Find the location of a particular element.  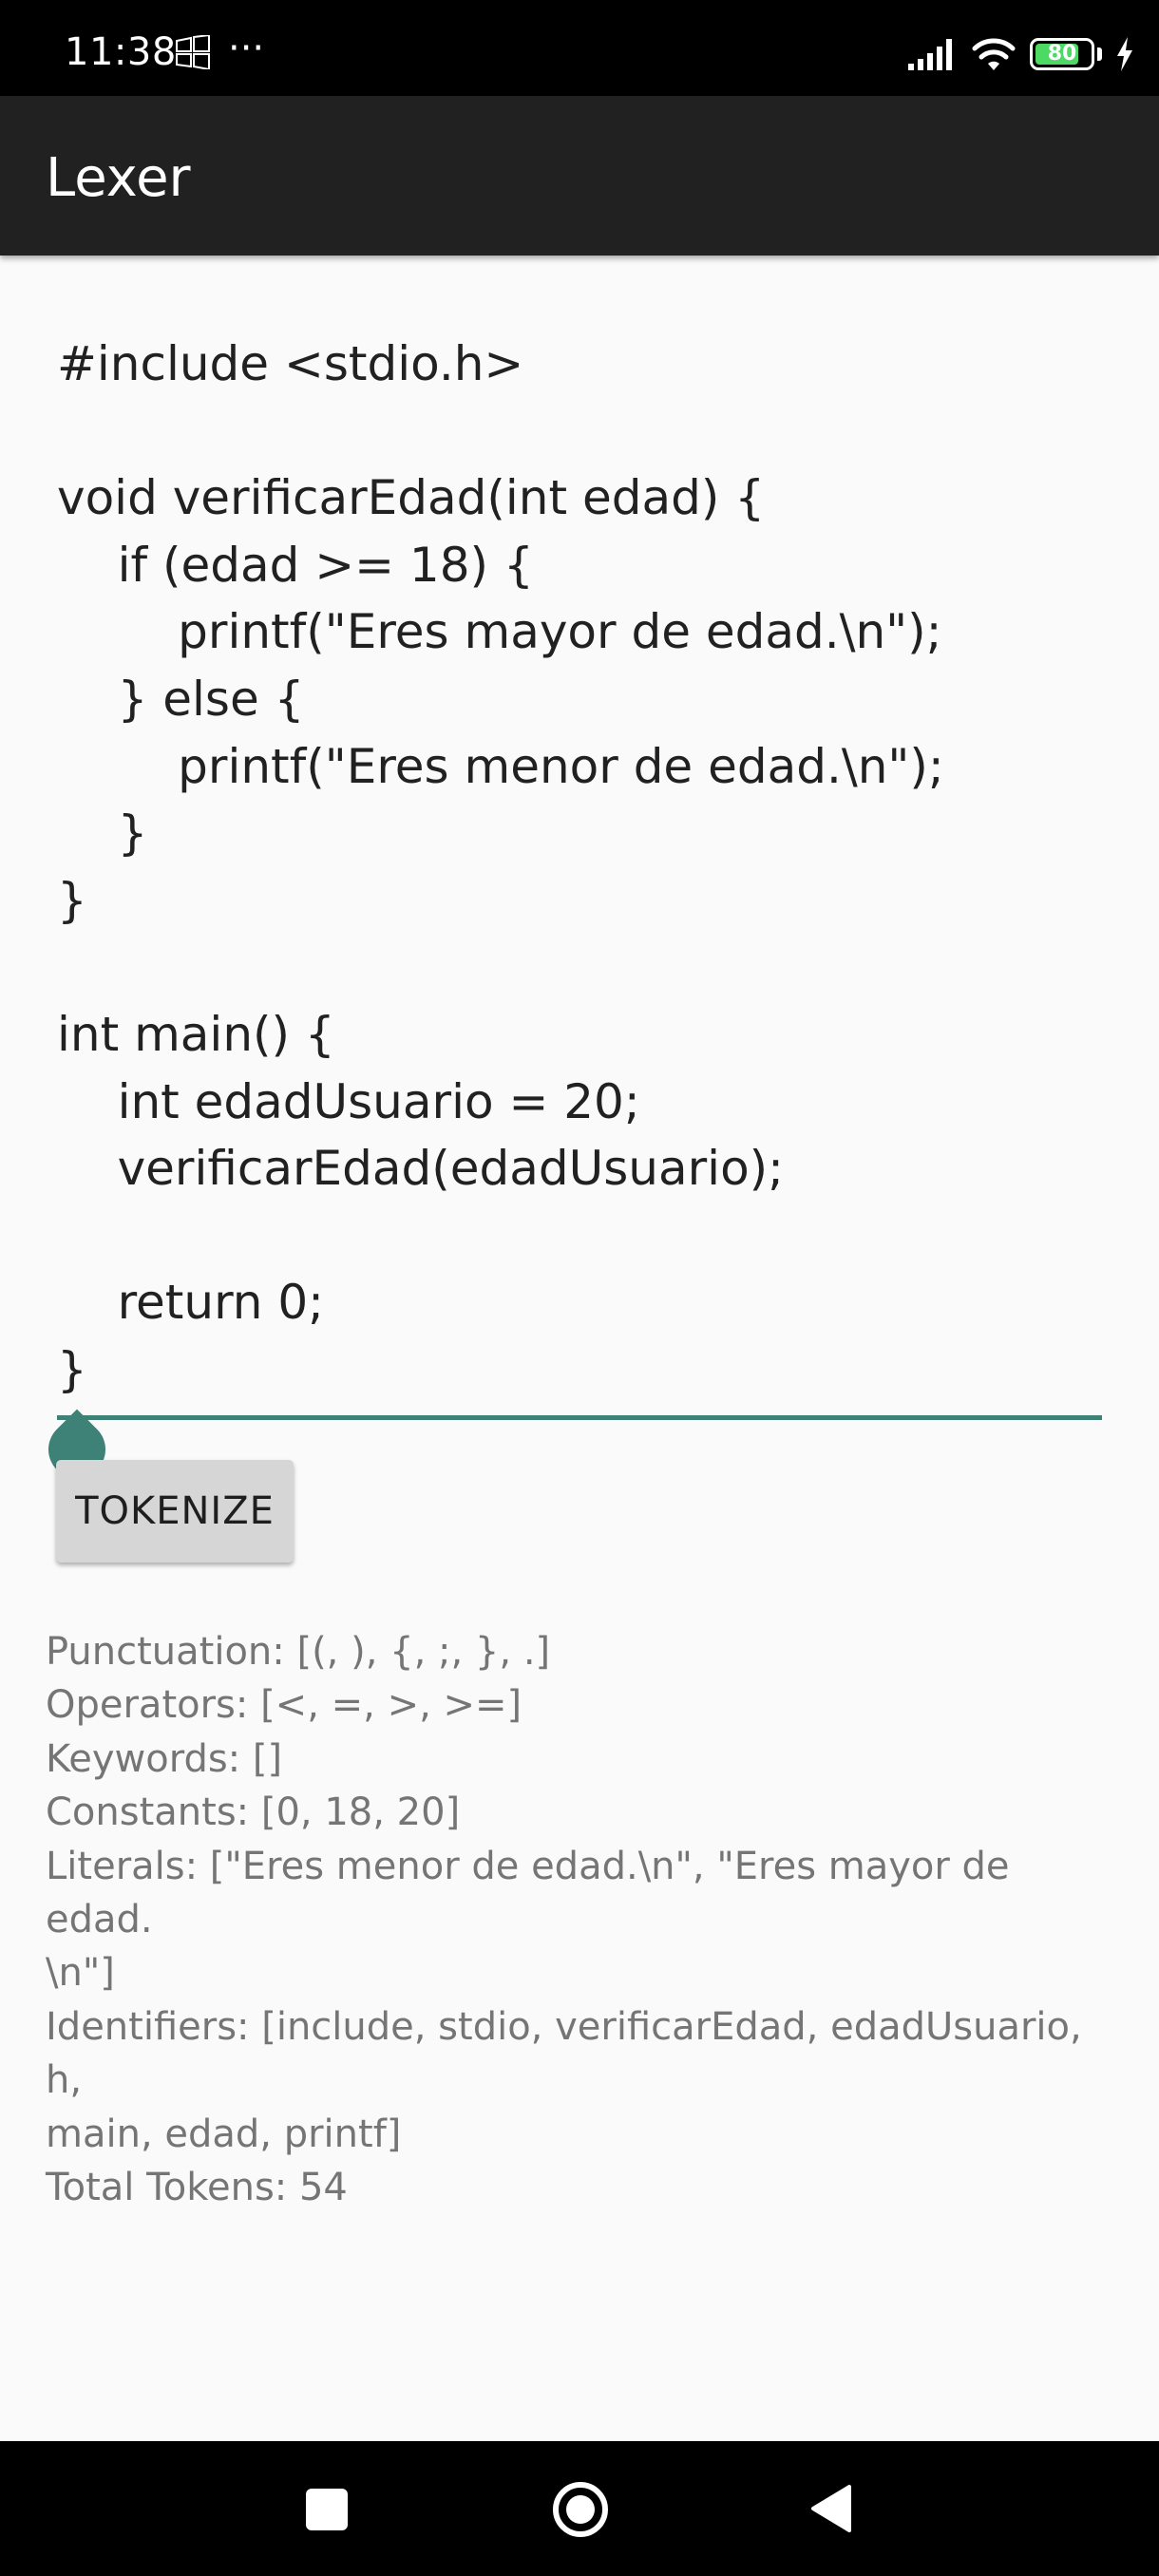

code-line: #include <stdio.h> is located at coordinates (290, 363).